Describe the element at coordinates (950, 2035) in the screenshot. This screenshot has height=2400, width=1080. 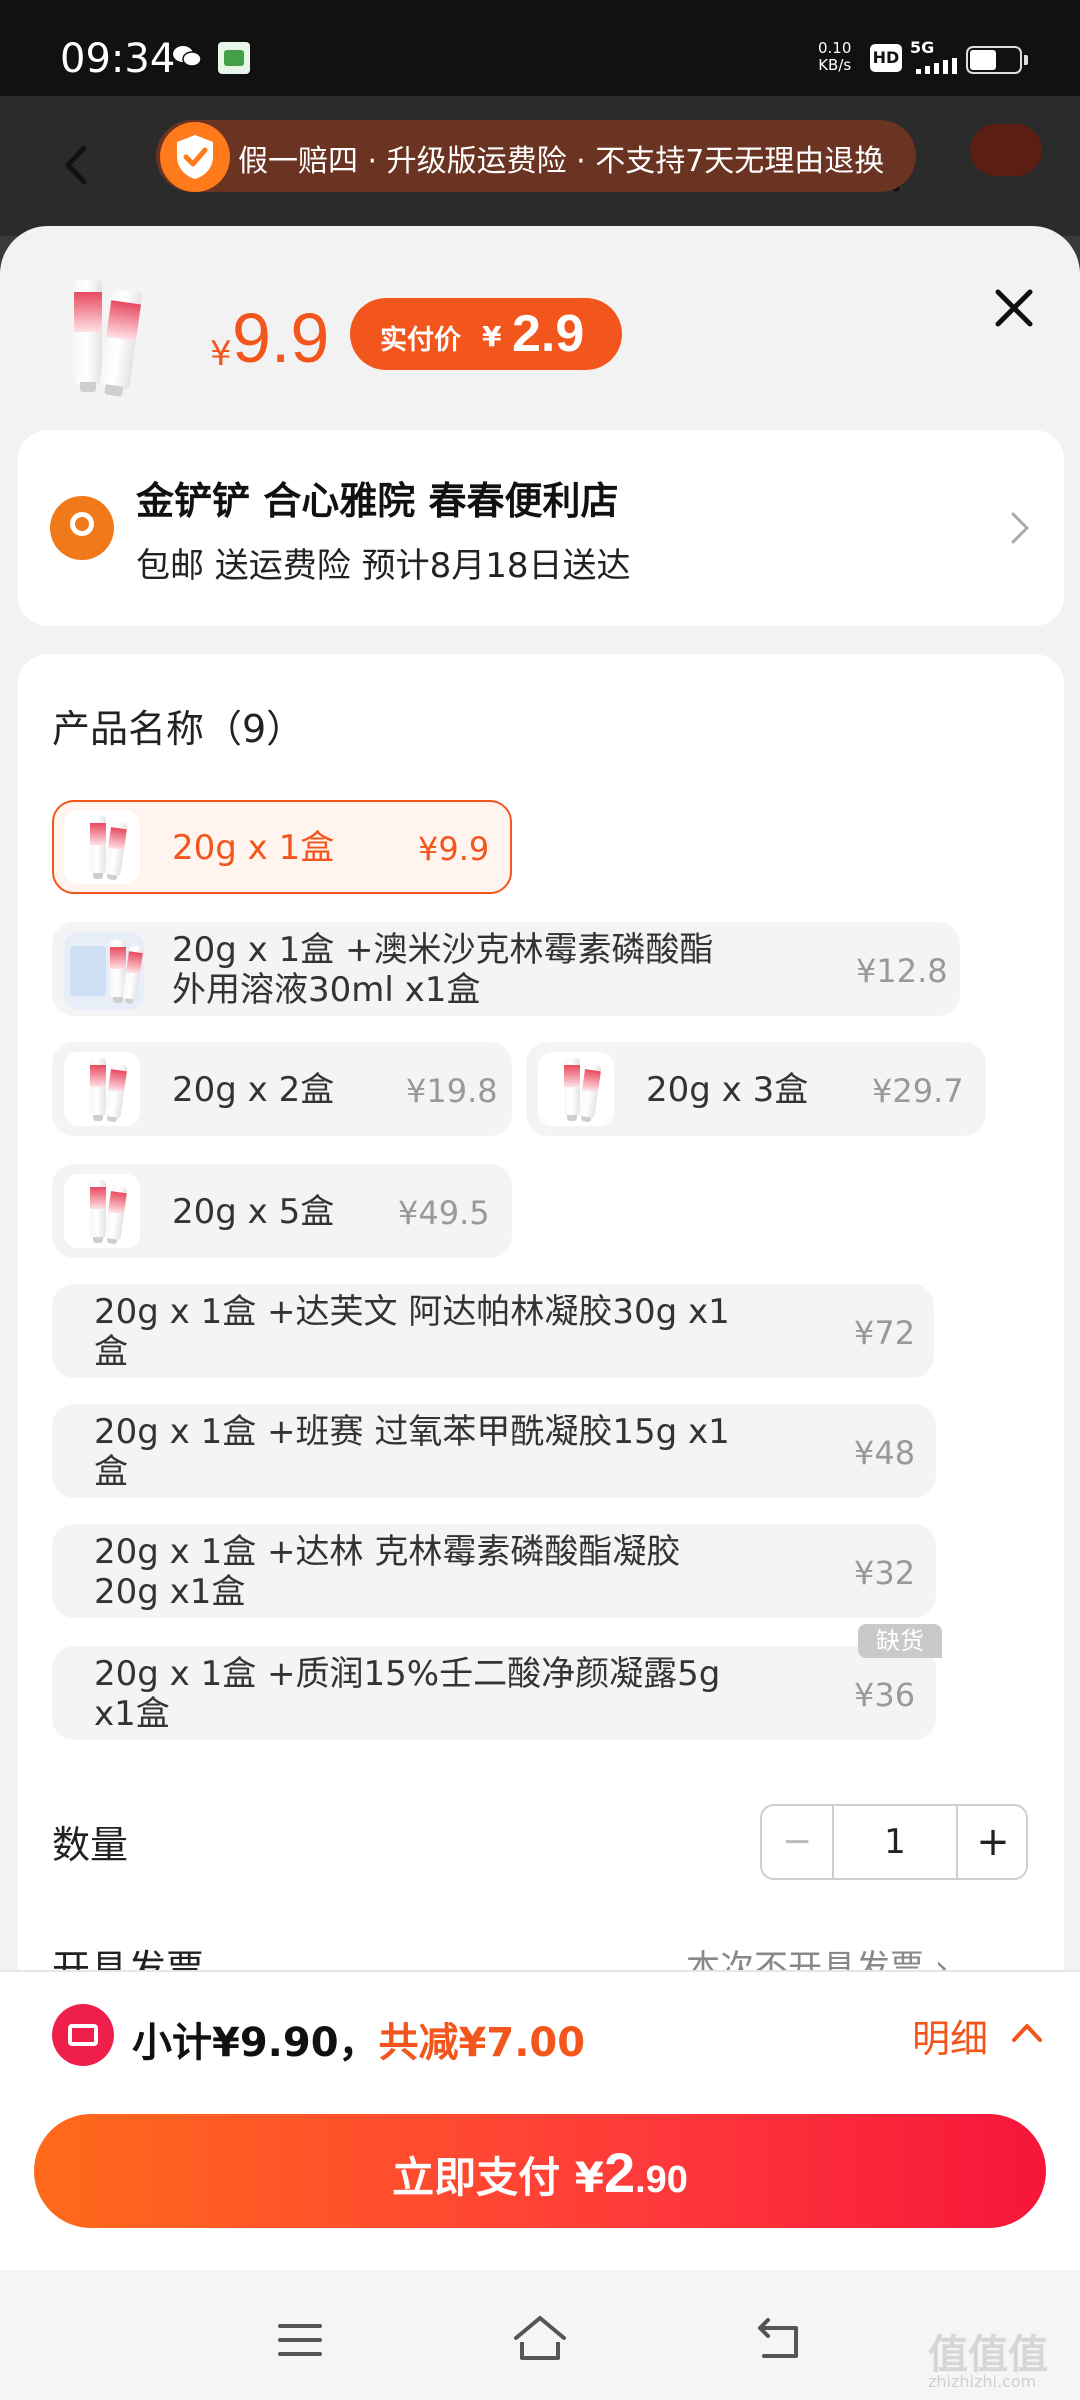
I see `price-detail-button: 明细` at that location.